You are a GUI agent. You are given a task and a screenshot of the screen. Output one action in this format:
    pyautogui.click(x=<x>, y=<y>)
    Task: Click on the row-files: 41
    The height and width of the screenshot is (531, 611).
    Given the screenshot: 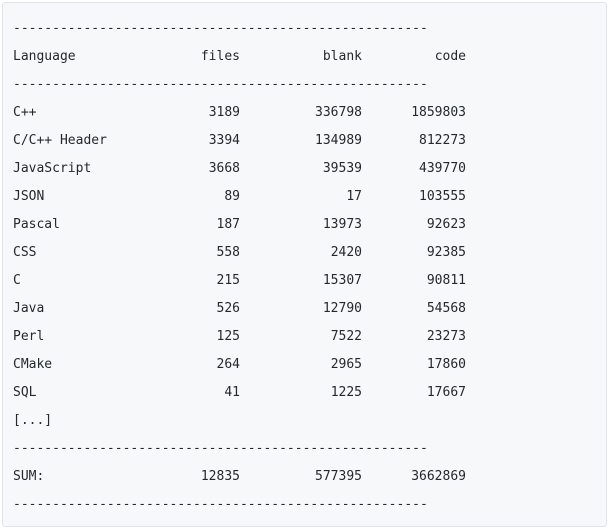 What is the action you would take?
    pyautogui.click(x=232, y=392)
    